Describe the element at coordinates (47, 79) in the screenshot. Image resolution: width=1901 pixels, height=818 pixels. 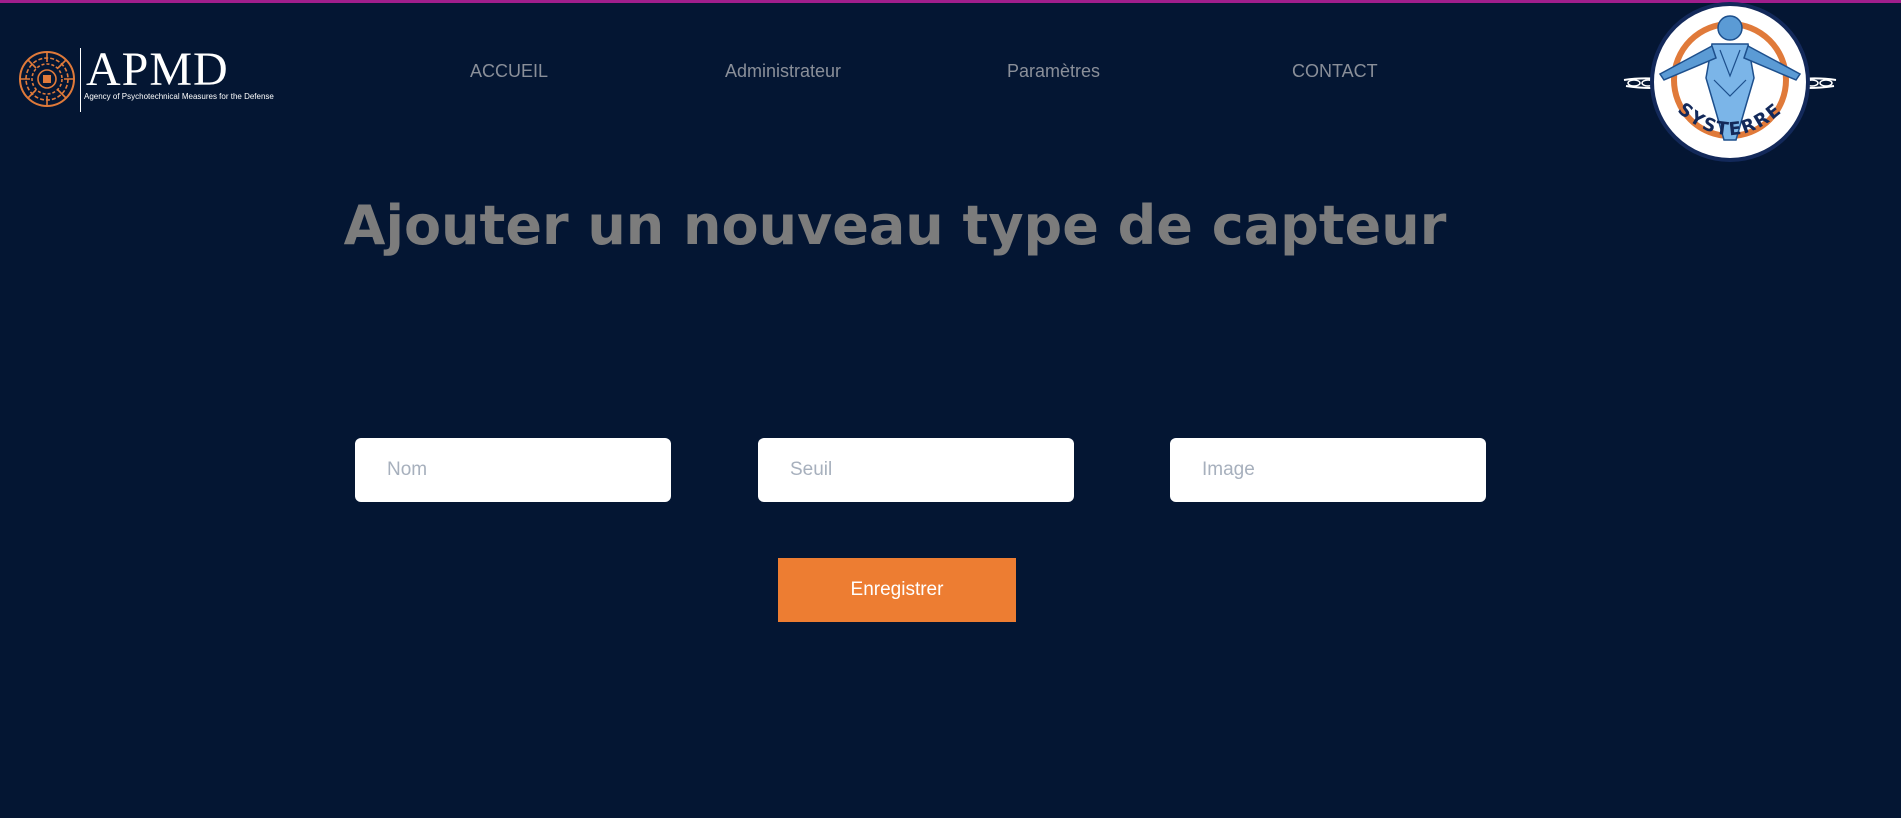
I see `fingerprint-circuit-icon` at that location.